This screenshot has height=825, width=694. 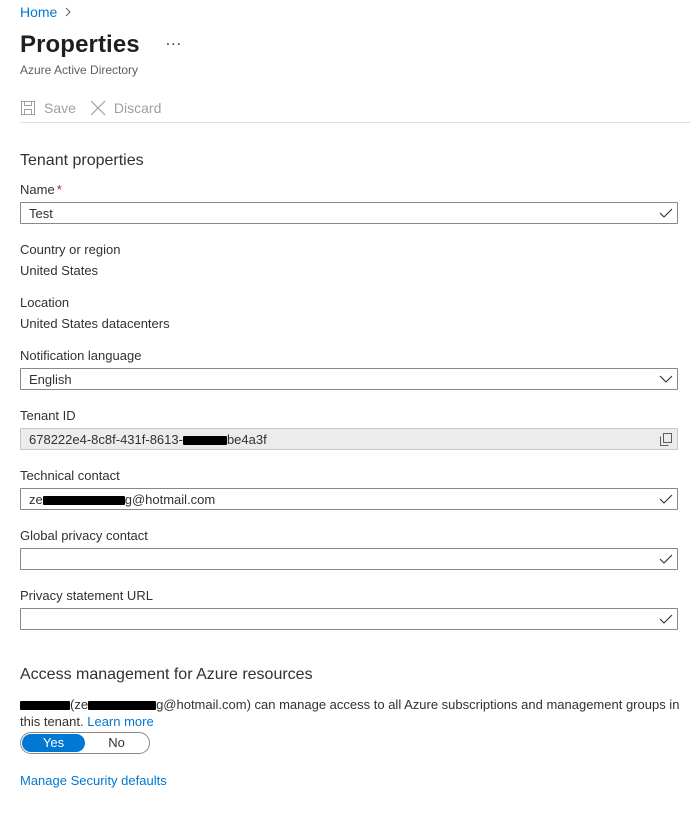 What do you see at coordinates (53, 743) in the screenshot?
I see `toggle-yes-option: Yes` at bounding box center [53, 743].